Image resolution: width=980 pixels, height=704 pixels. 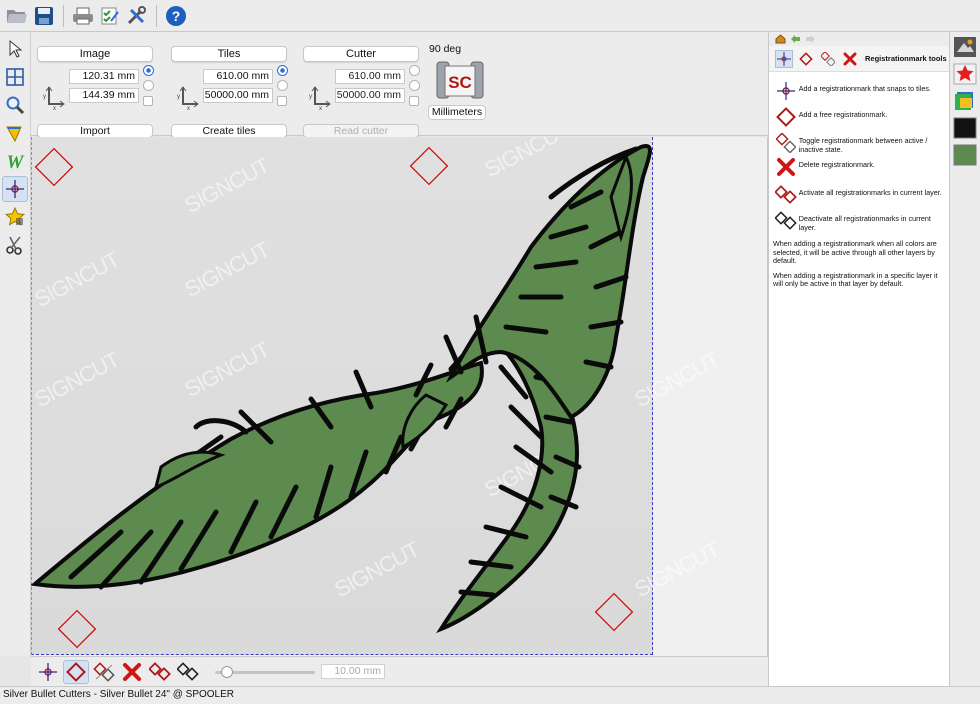 What do you see at coordinates (44, 16) in the screenshot?
I see `save-icon` at bounding box center [44, 16].